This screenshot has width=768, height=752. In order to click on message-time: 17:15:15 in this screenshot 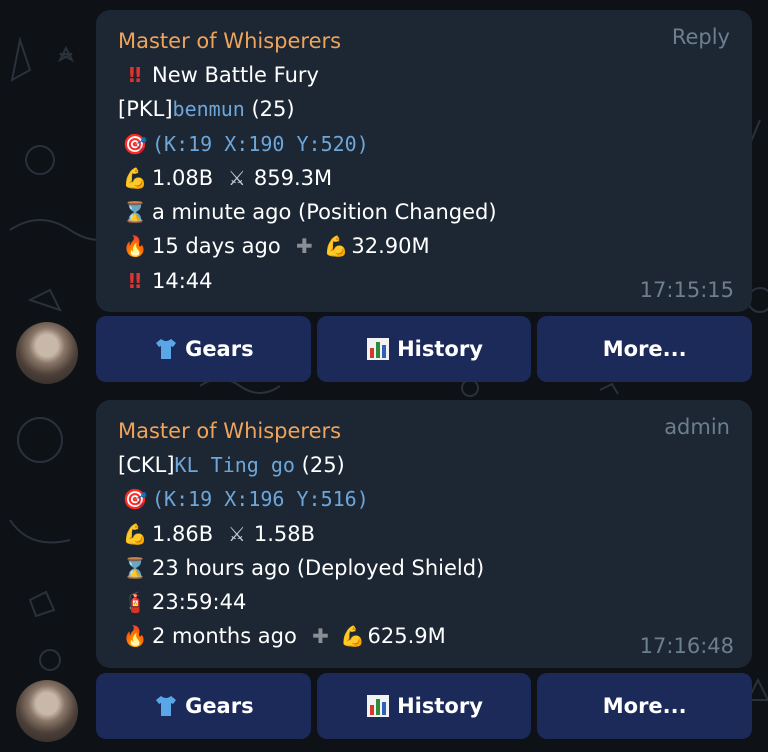, I will do `click(686, 290)`.